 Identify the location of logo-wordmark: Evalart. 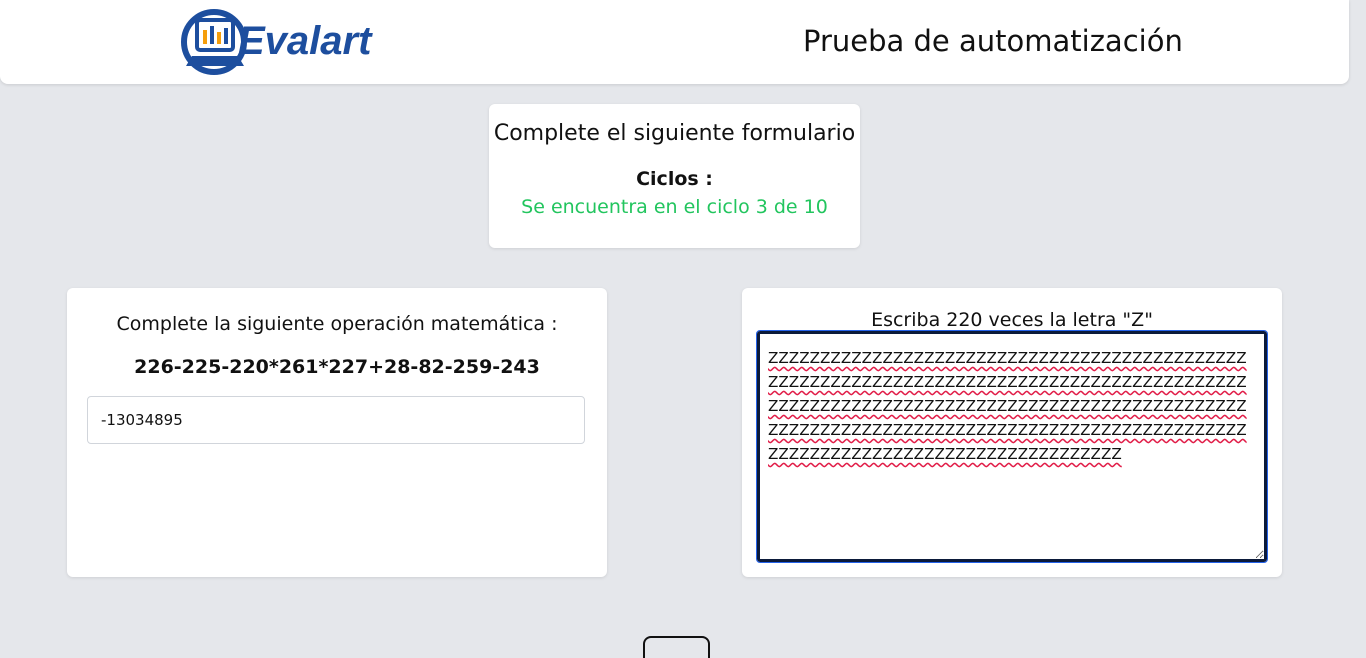
(305, 41).